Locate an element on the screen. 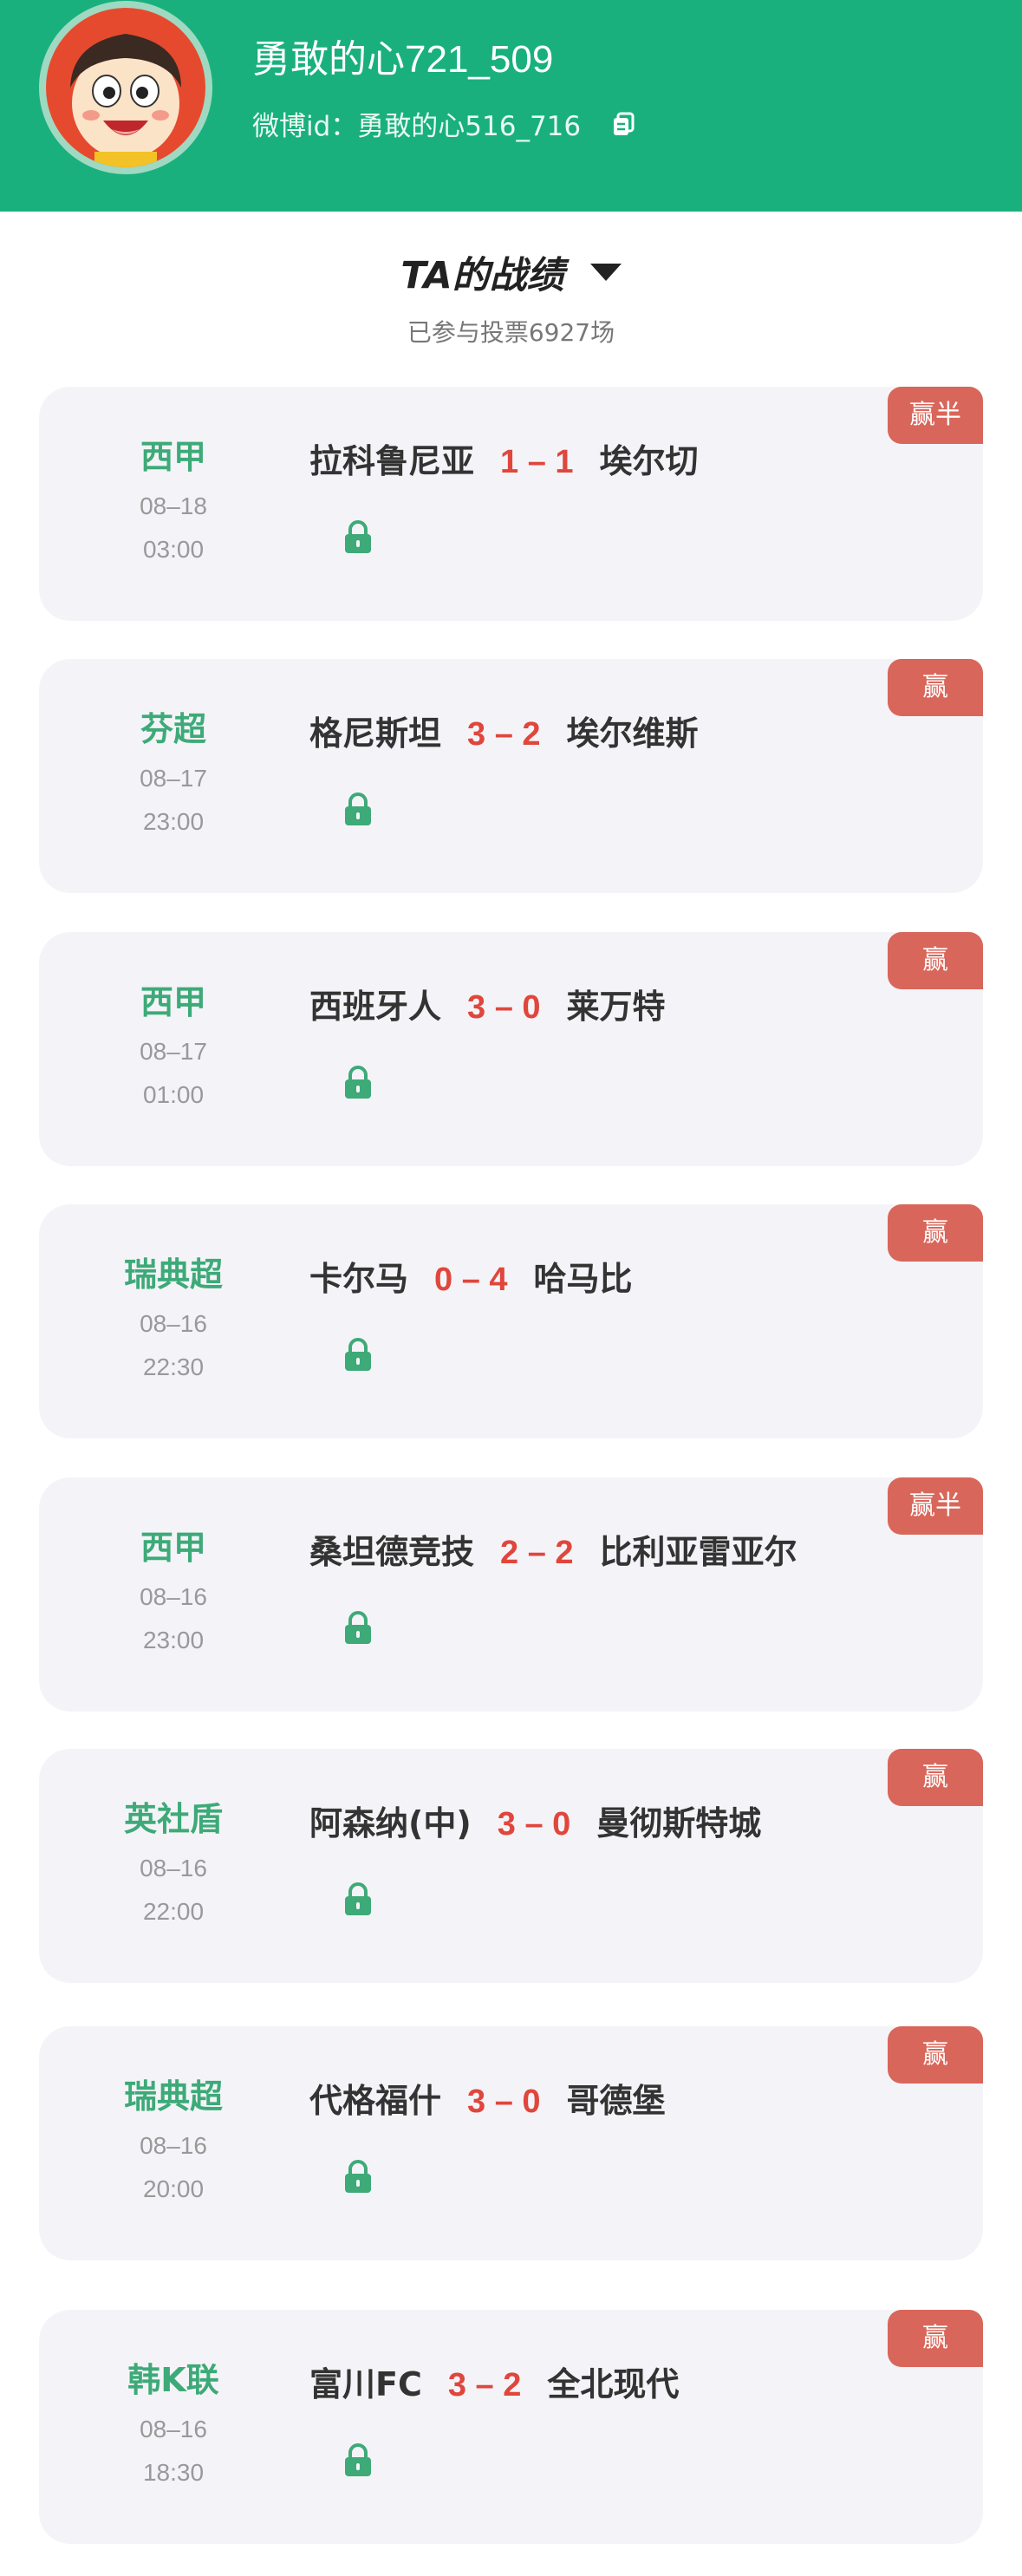 This screenshot has height=2576, width=1022. match-teams: 西班牙人 3 – 0 莱万特 is located at coordinates (487, 1004).